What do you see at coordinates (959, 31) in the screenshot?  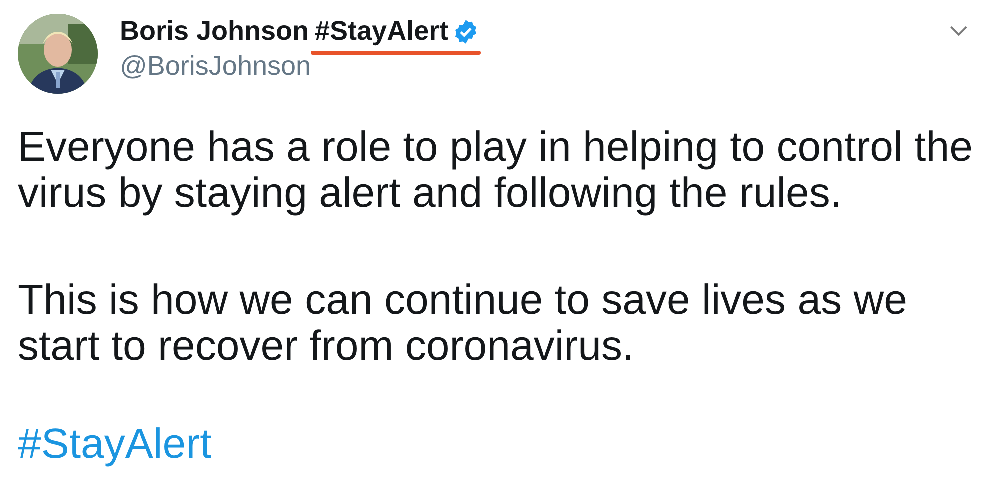 I see `caret-icon` at bounding box center [959, 31].